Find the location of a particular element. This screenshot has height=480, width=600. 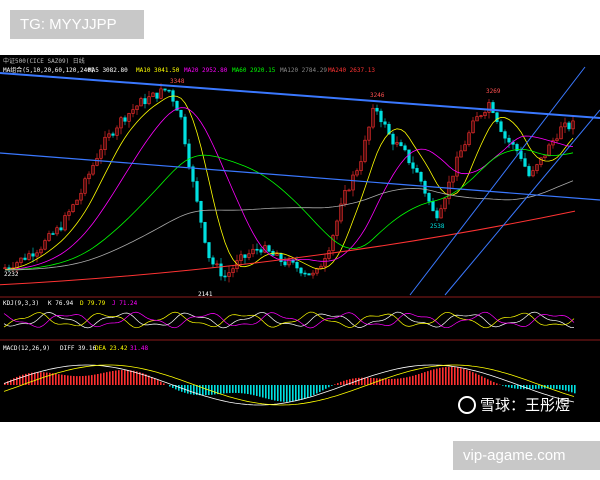

kdj-lines is located at coordinates (289, 320).